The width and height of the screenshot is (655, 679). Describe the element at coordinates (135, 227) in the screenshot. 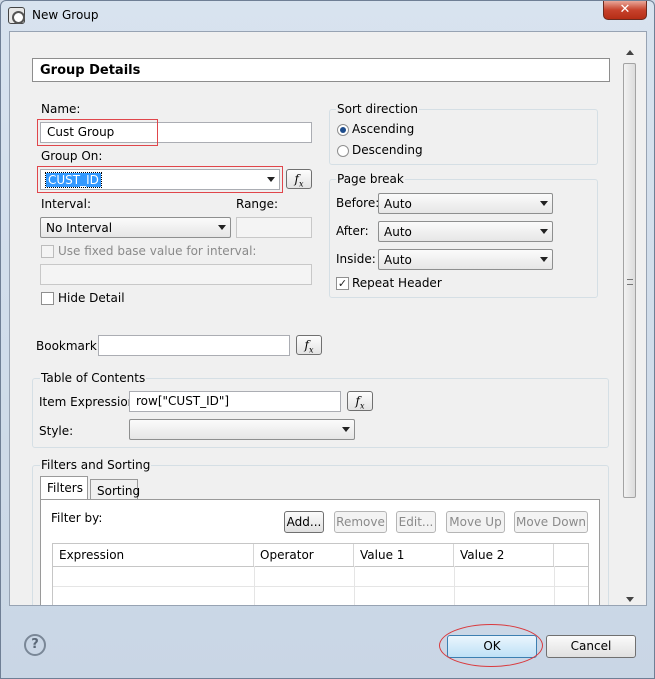

I see `interval-select: No Interval` at that location.